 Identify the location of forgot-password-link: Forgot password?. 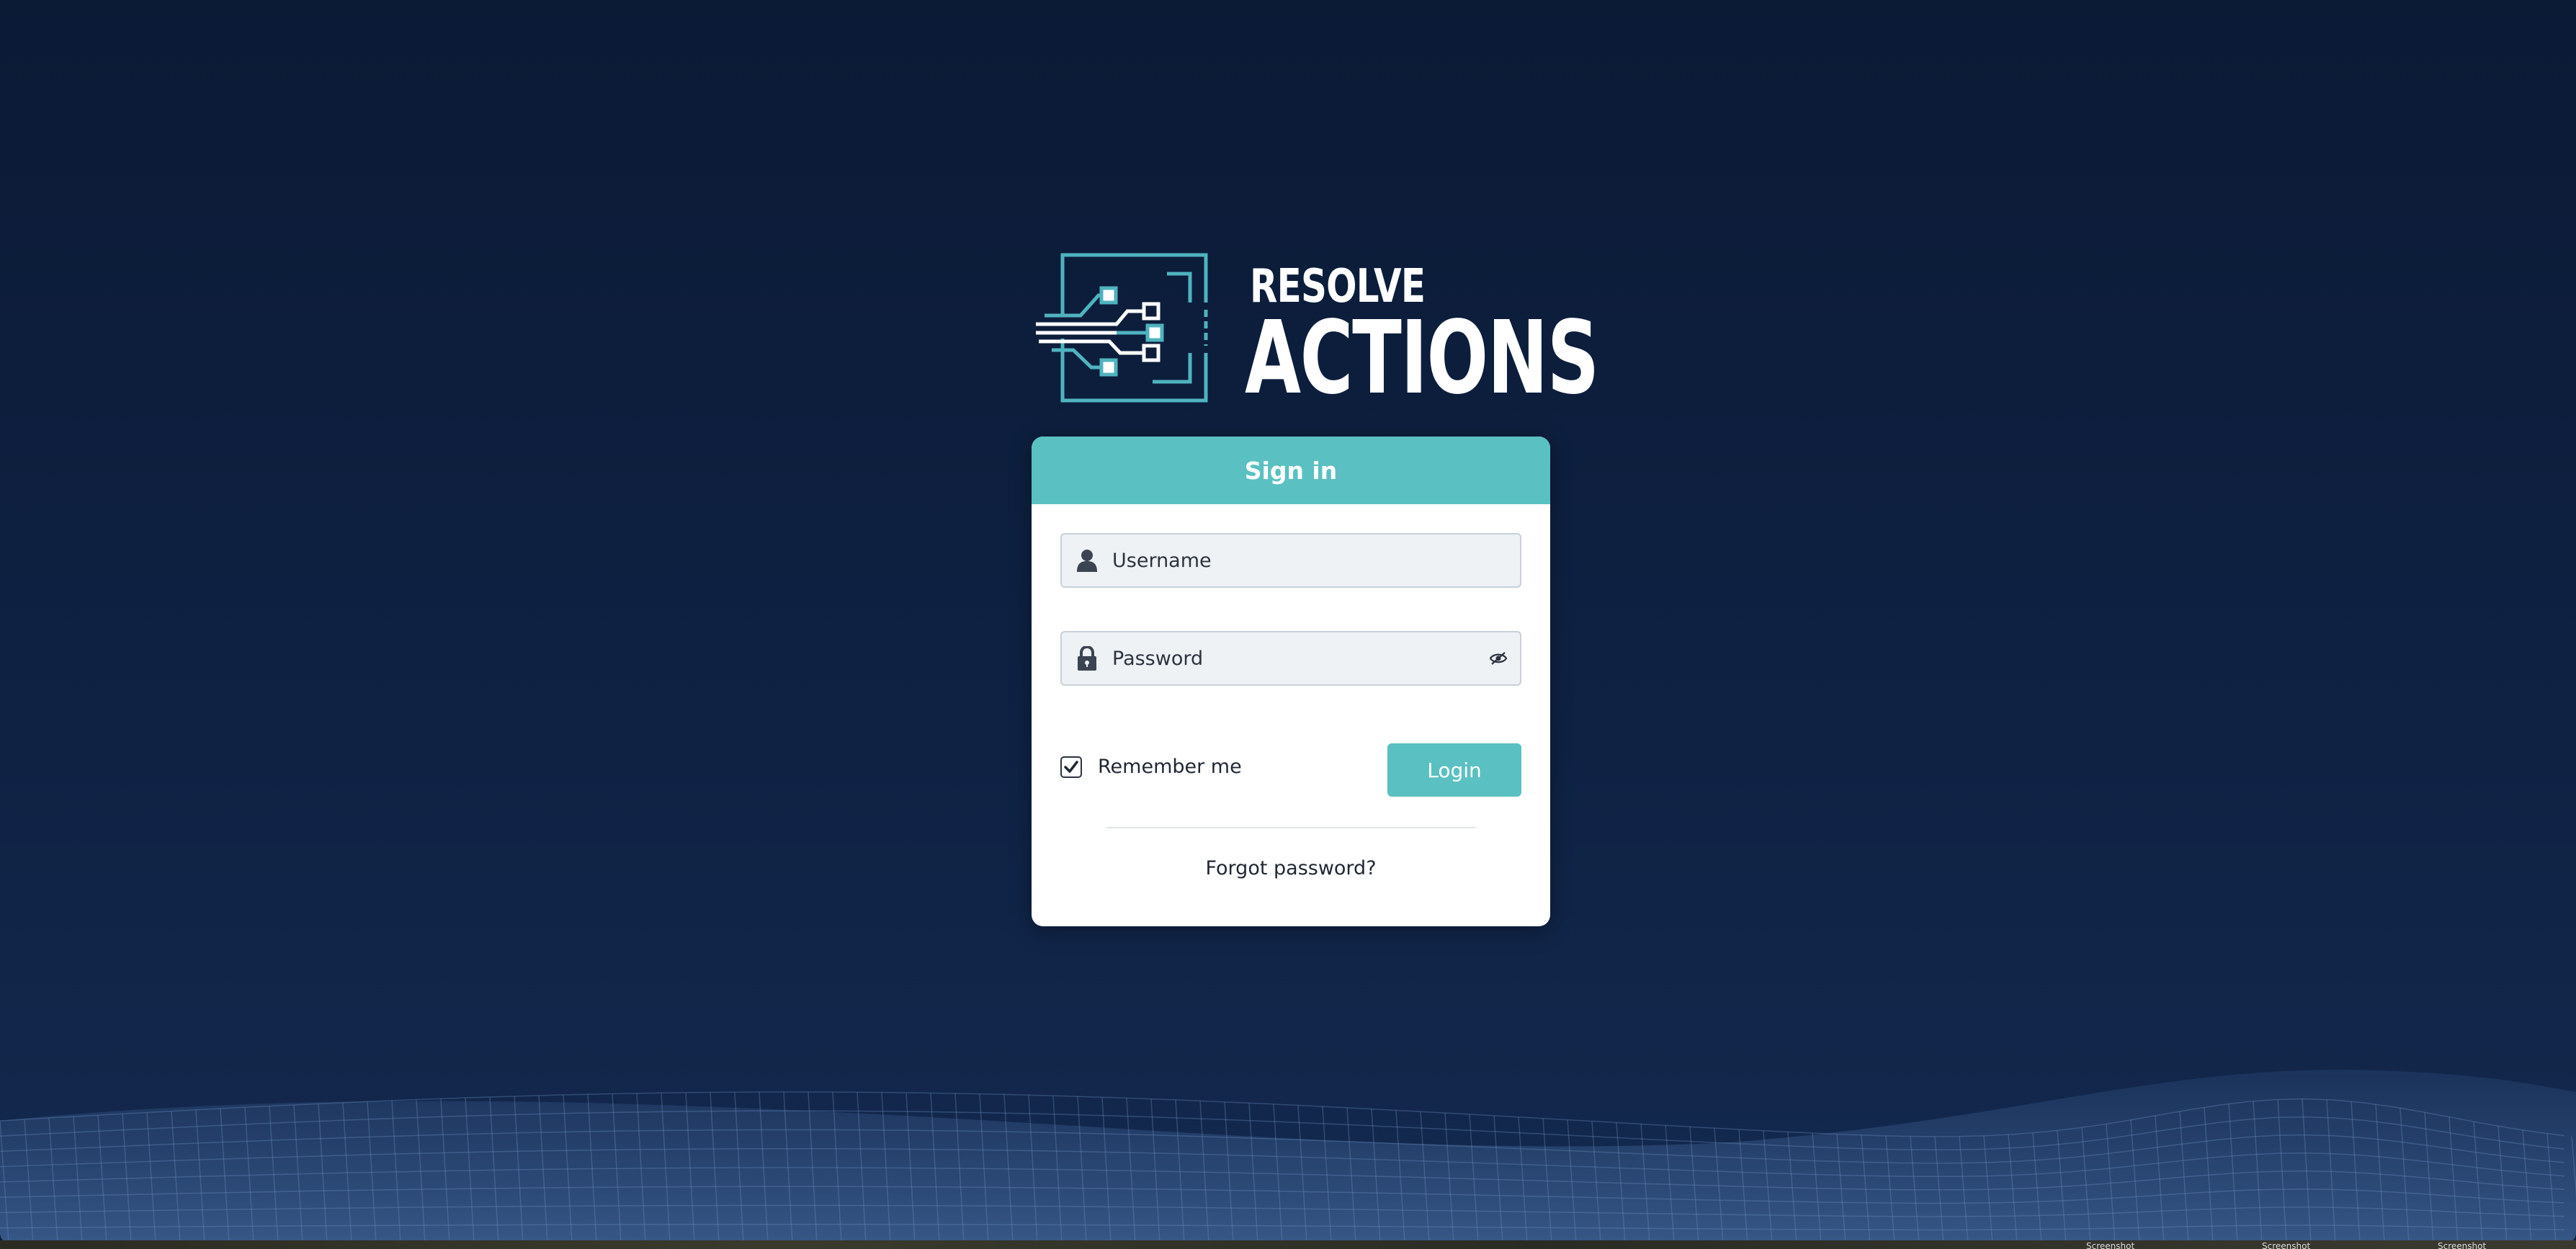
(1291, 868).